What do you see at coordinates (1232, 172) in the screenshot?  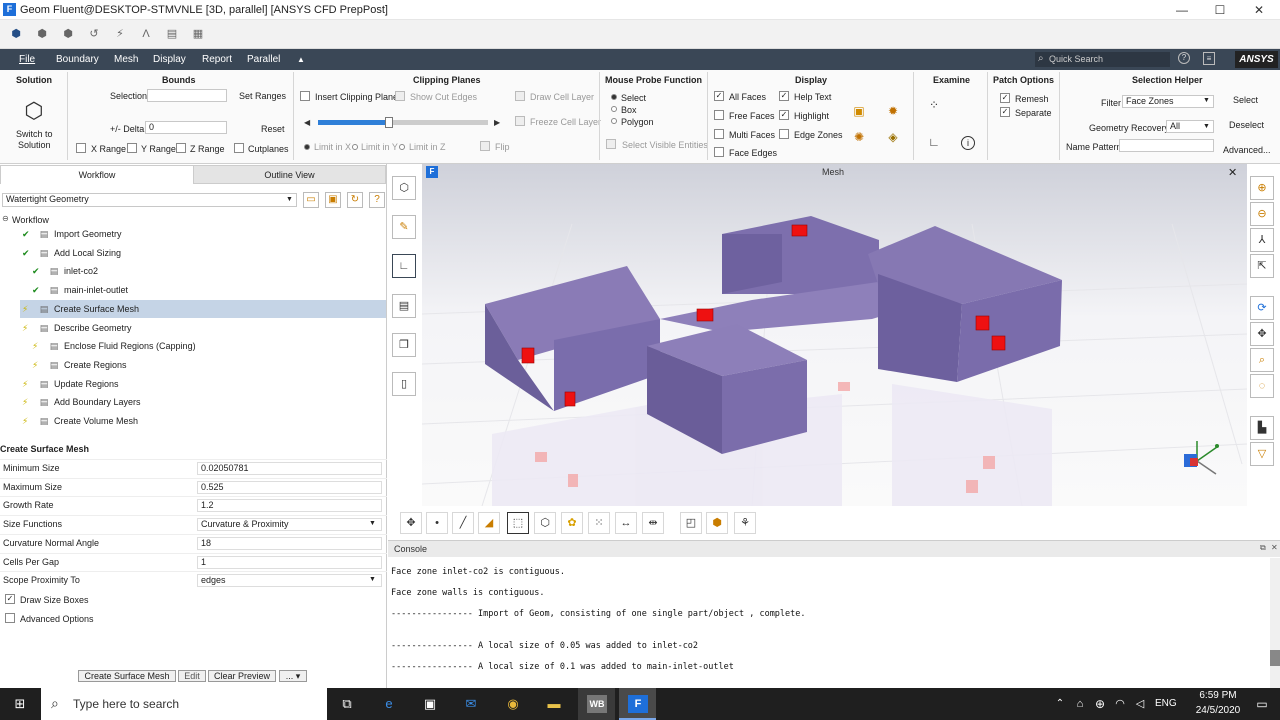 I see `viewport-close-icon: ✕` at bounding box center [1232, 172].